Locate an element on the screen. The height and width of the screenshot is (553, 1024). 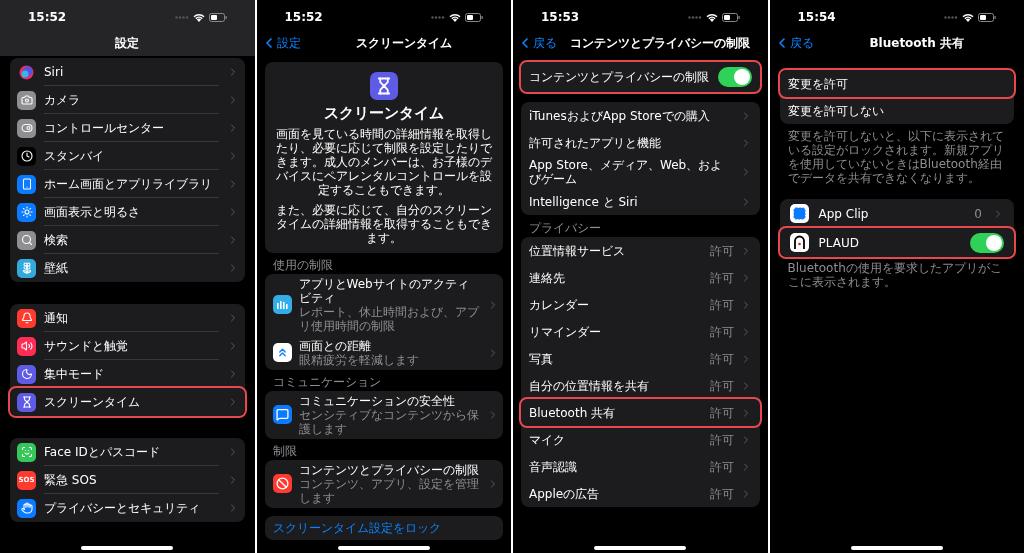
settings-row: Face IDとパスコード is located at coordinates (127, 452).